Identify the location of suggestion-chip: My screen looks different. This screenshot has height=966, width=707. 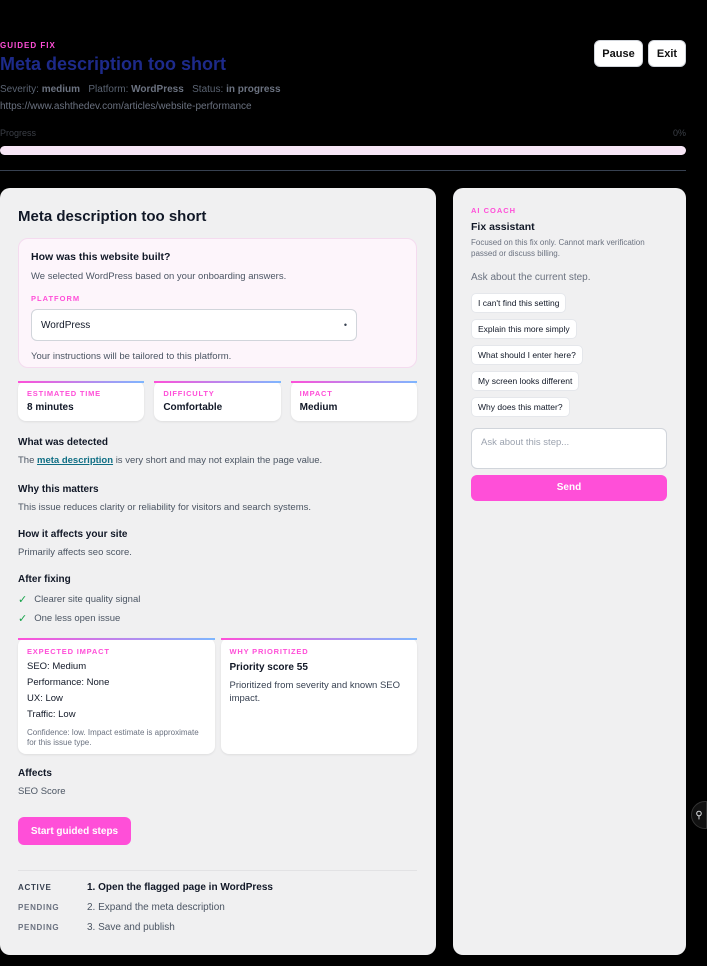
(525, 380).